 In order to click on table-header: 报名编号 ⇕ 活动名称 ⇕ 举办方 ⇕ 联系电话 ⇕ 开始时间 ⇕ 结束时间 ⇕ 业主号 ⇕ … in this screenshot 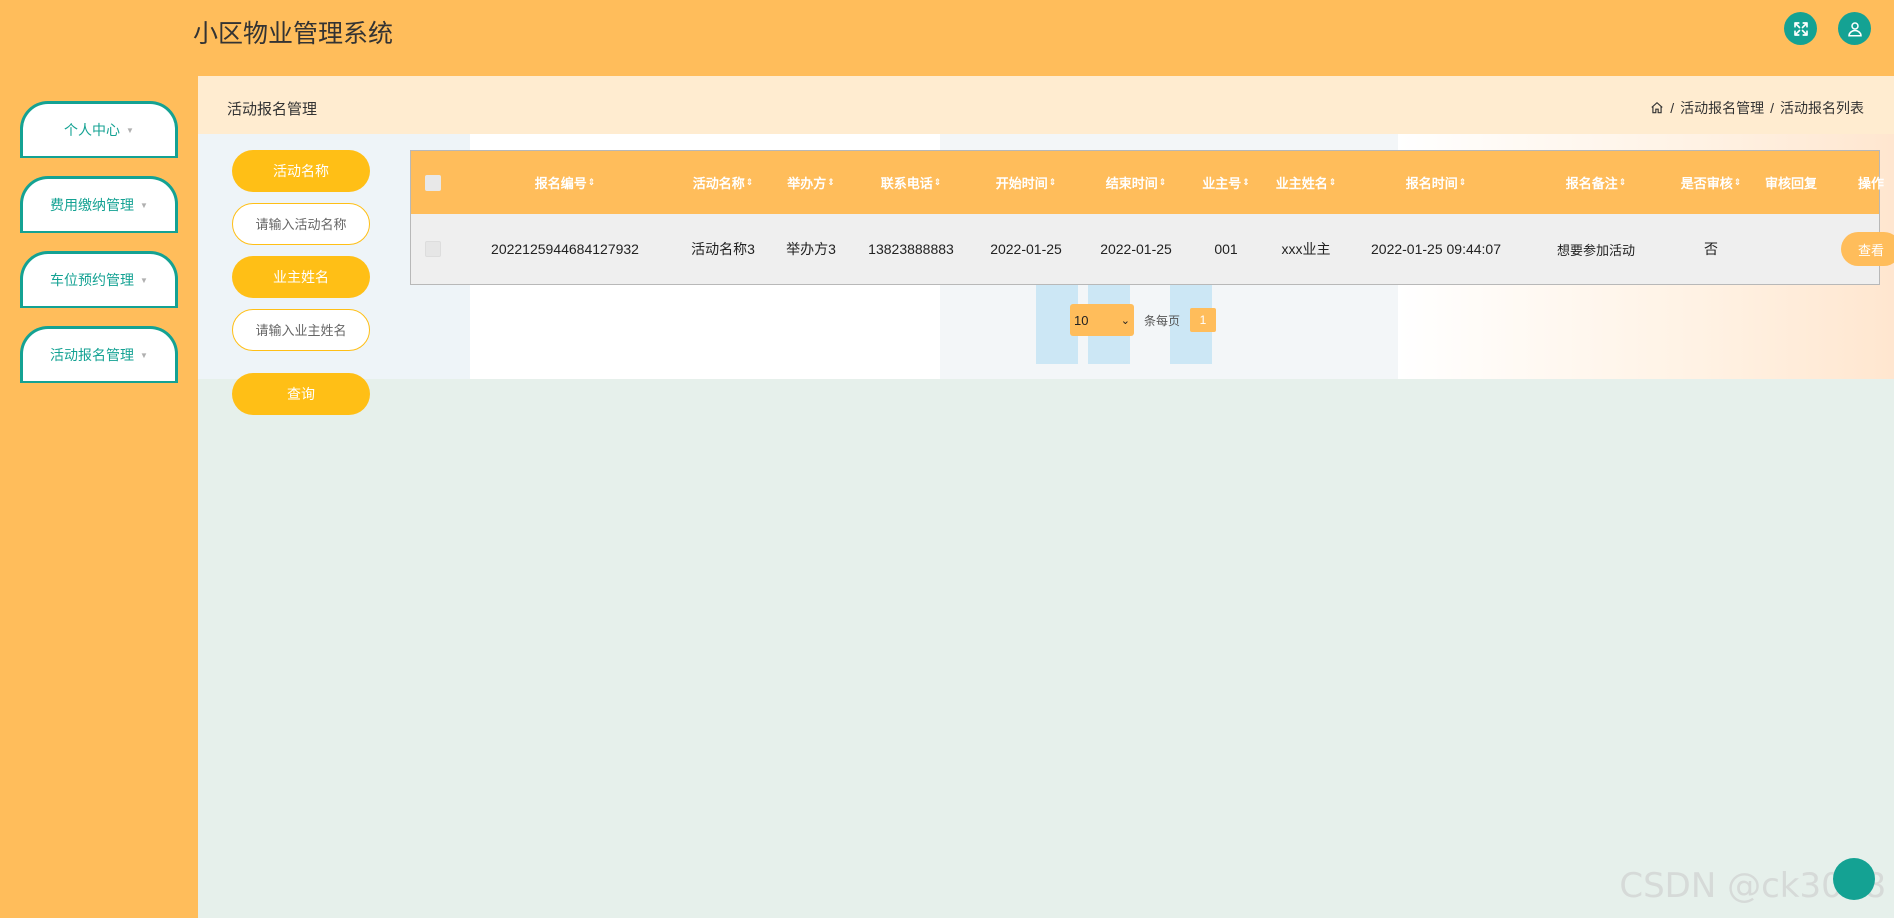, I will do `click(1147, 182)`.